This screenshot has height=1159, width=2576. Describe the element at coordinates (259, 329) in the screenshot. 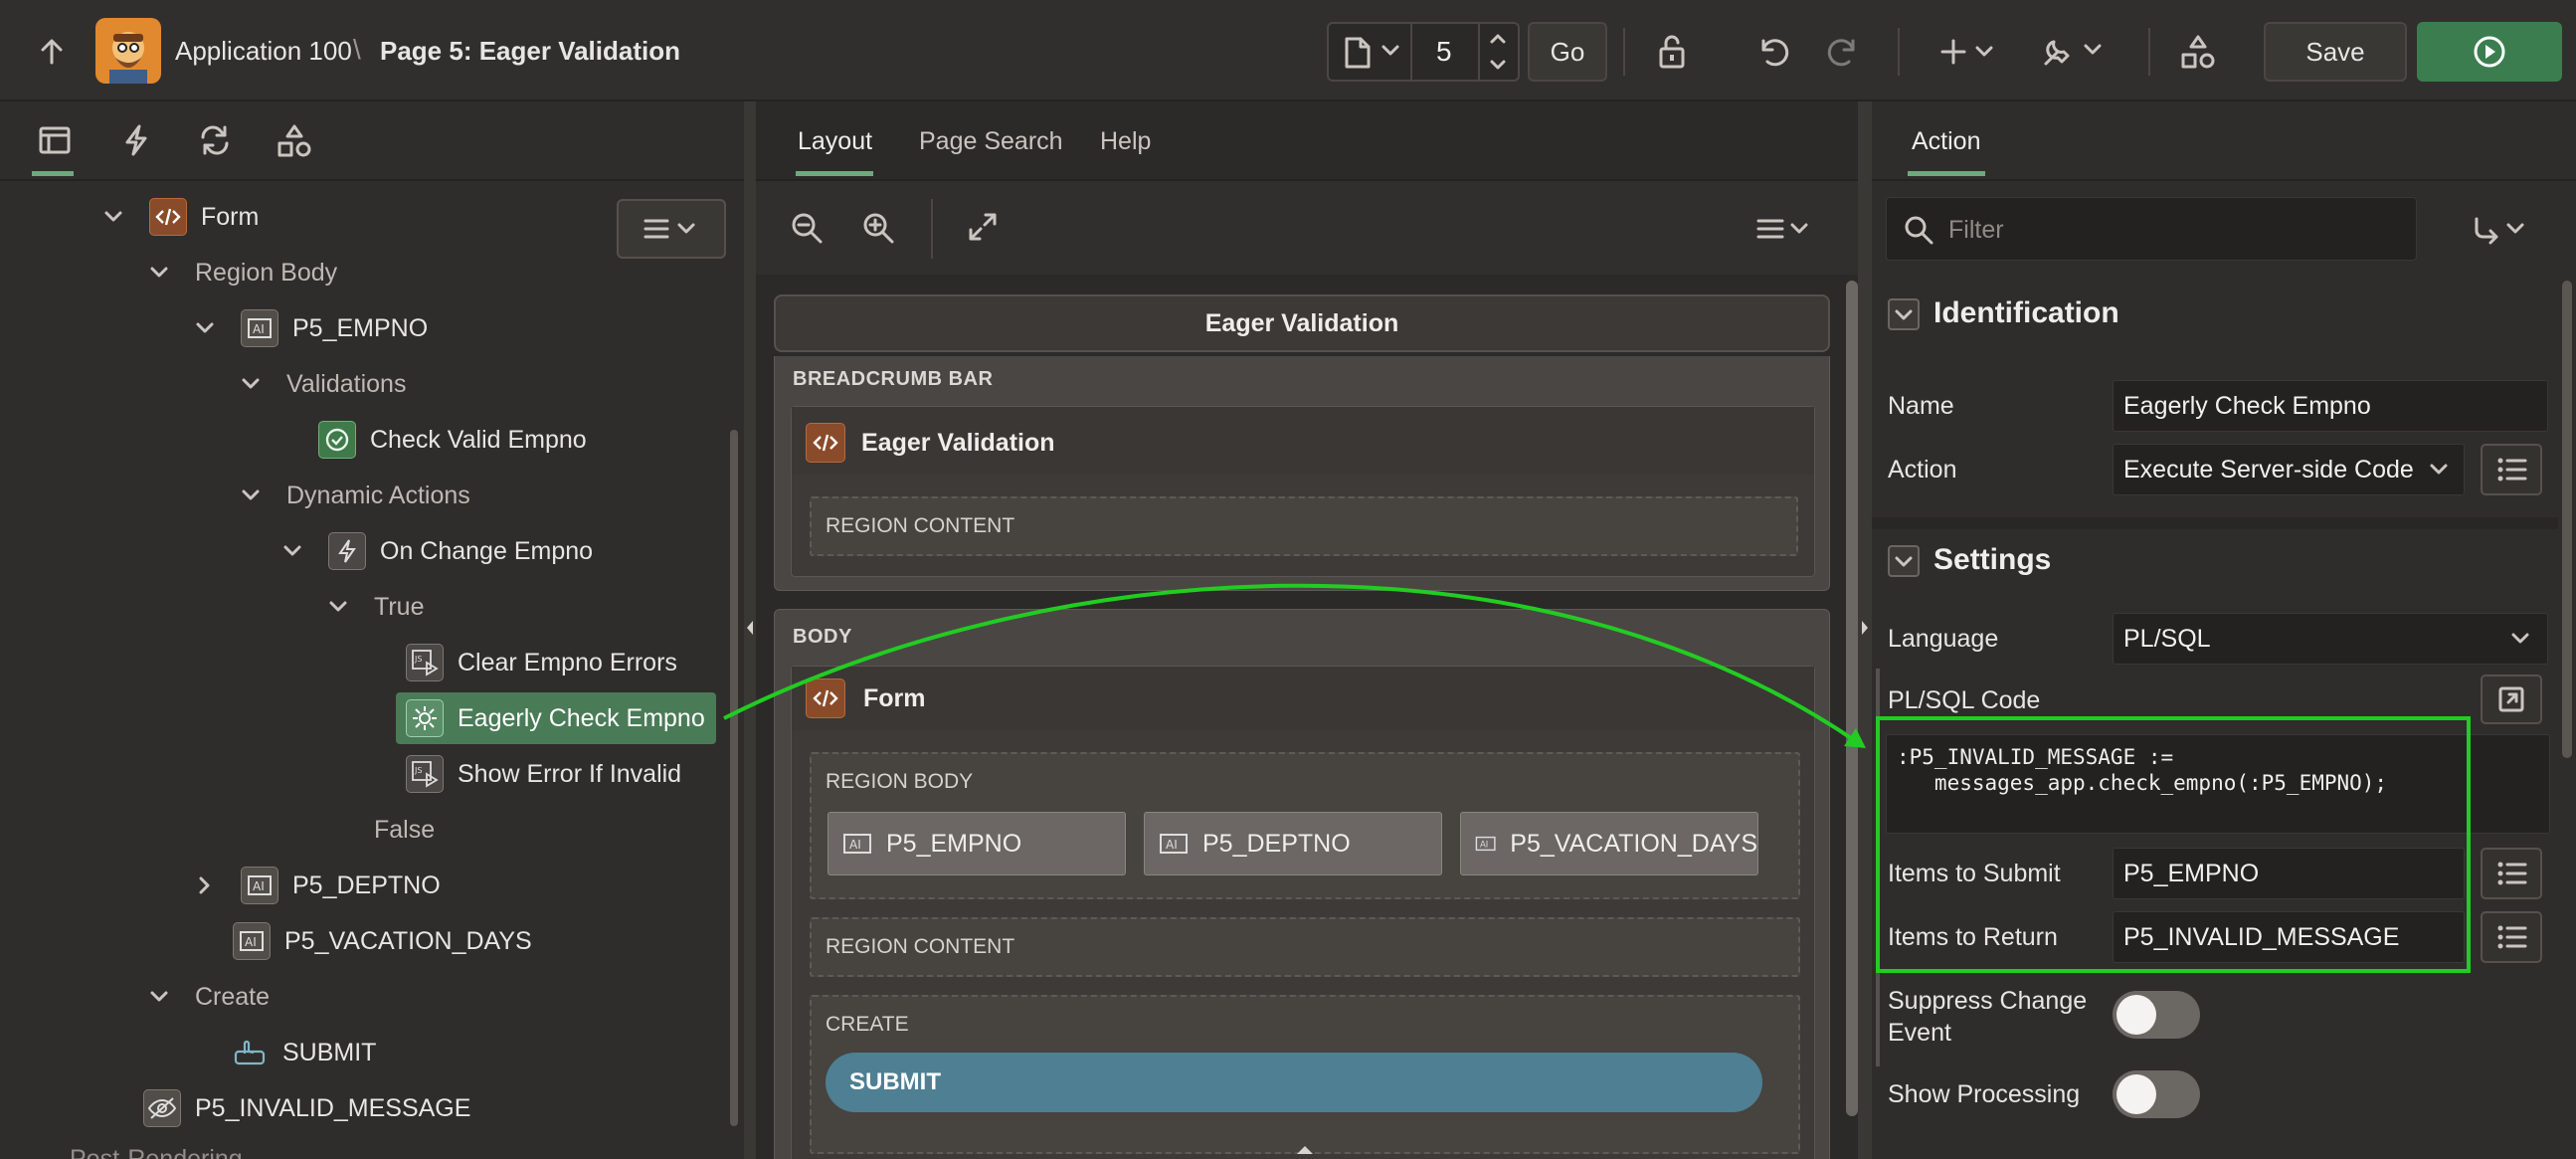

I see `svg-text: AI` at that location.